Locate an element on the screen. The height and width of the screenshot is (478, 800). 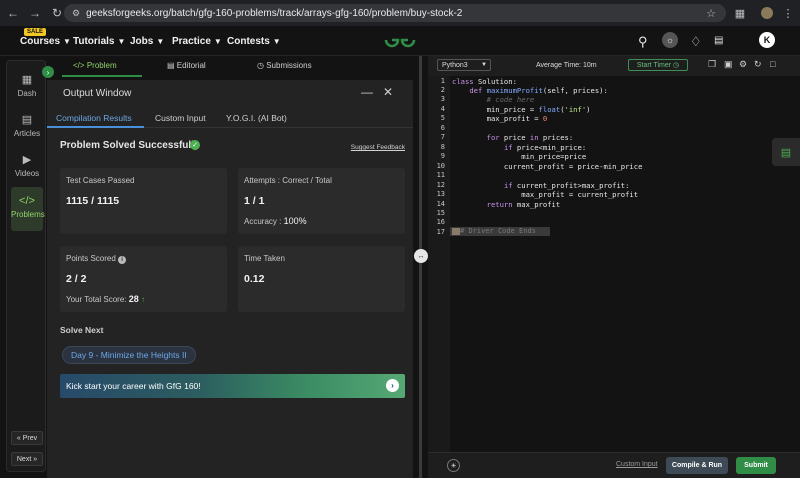
tab-label: Problem is located at coordinates (101, 65).